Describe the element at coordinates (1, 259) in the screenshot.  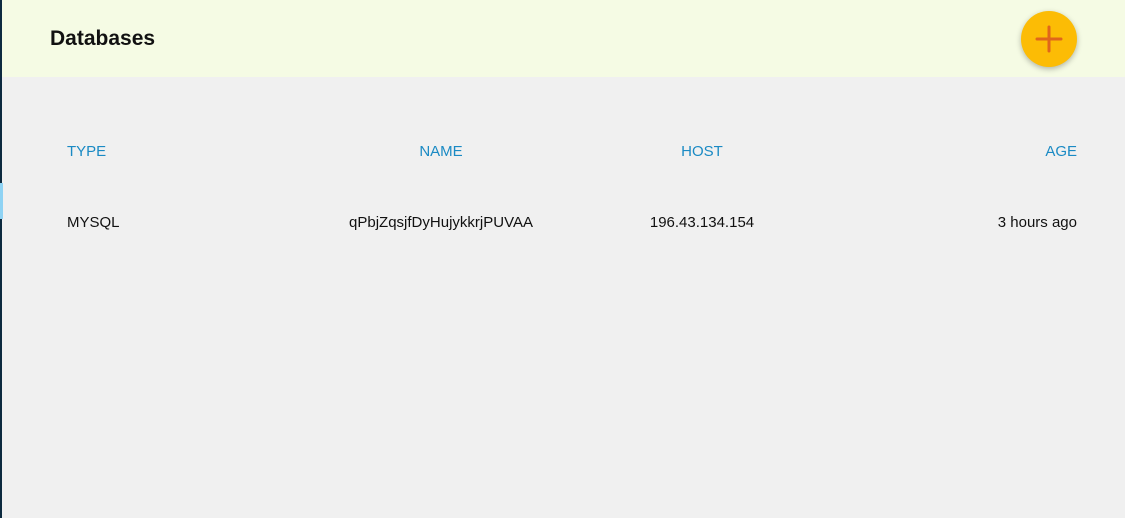
I see `sidebar-edge` at that location.